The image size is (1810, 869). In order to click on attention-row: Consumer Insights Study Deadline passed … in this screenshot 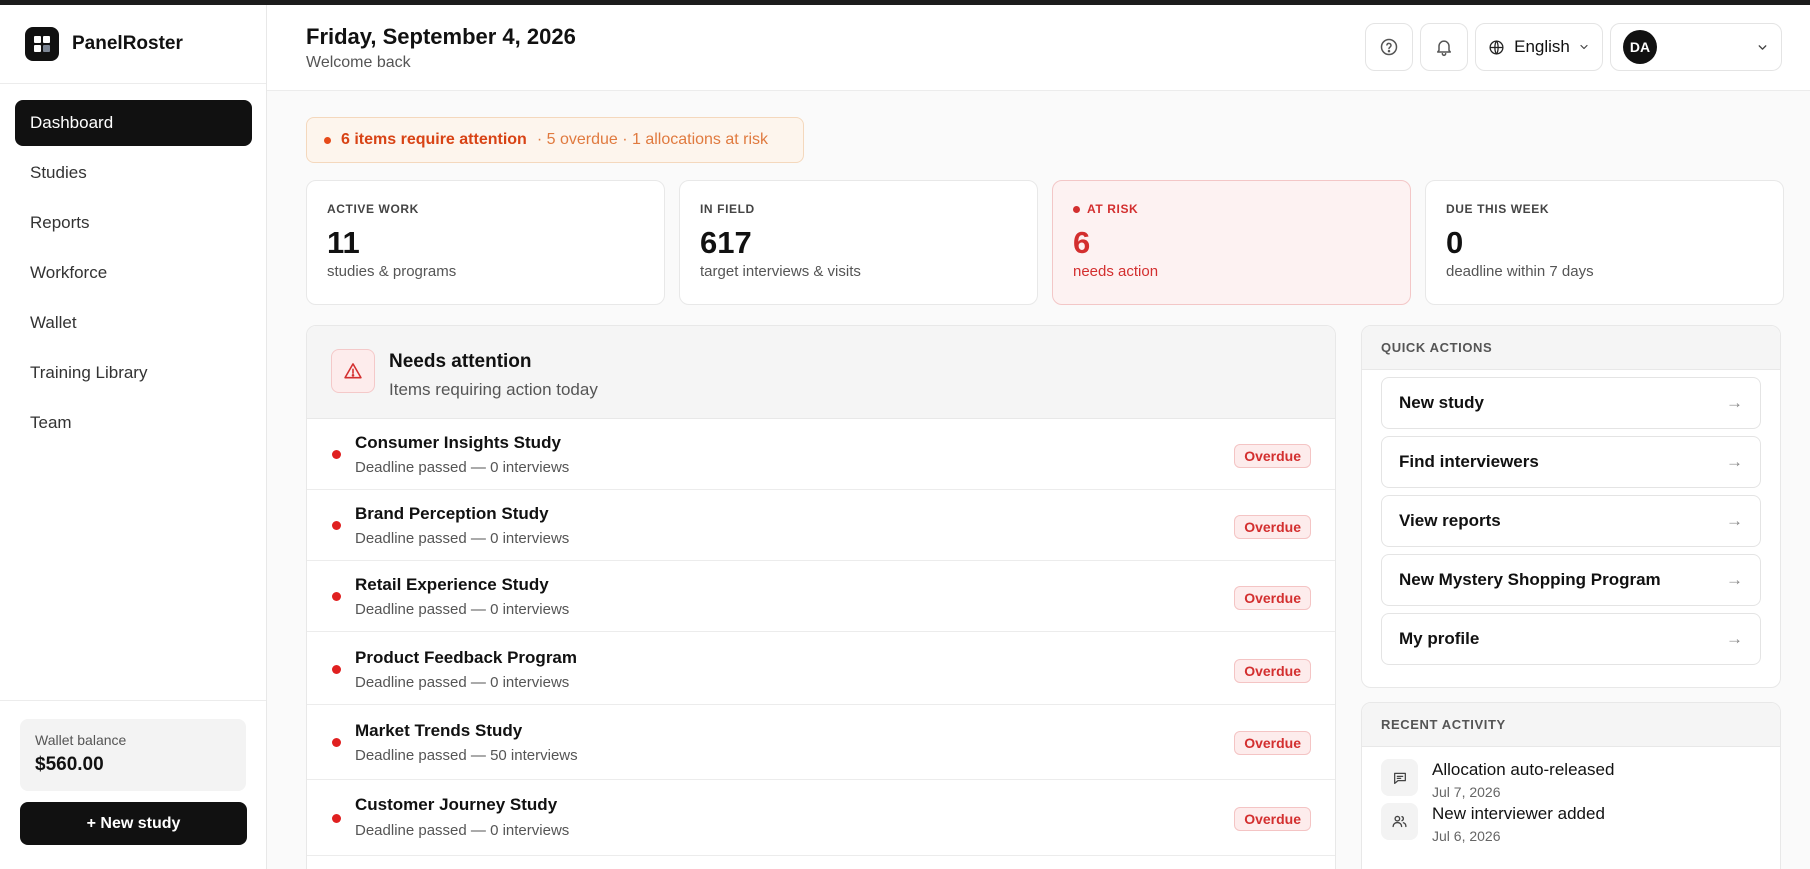, I will do `click(821, 454)`.